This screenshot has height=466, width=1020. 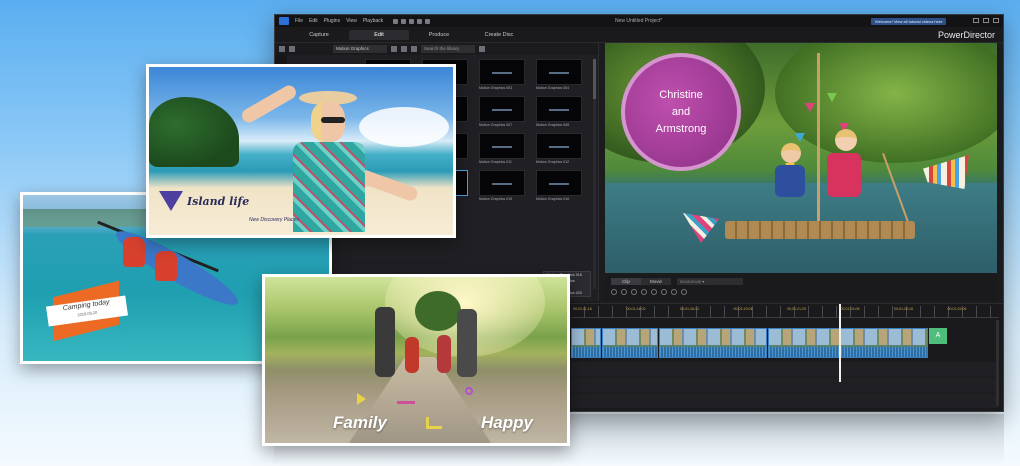 What do you see at coordinates (274, 220) in the screenshot?
I see `beach-subtitle: New Discovery Places` at bounding box center [274, 220].